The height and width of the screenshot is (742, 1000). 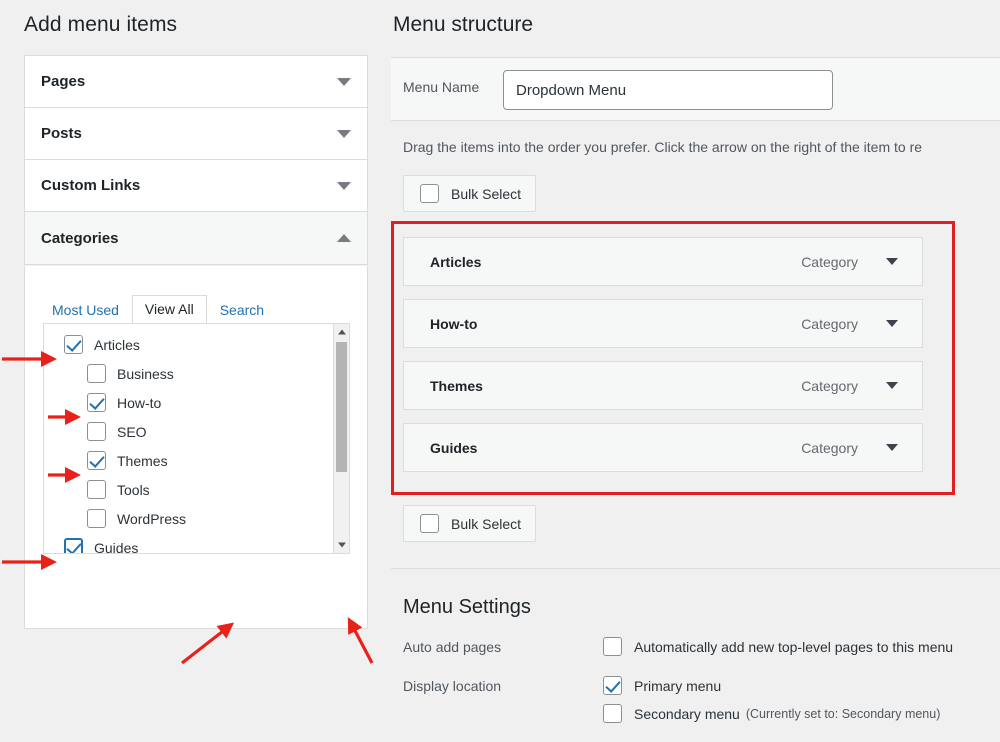 I want to click on checkbox-articles, so click(x=73, y=344).